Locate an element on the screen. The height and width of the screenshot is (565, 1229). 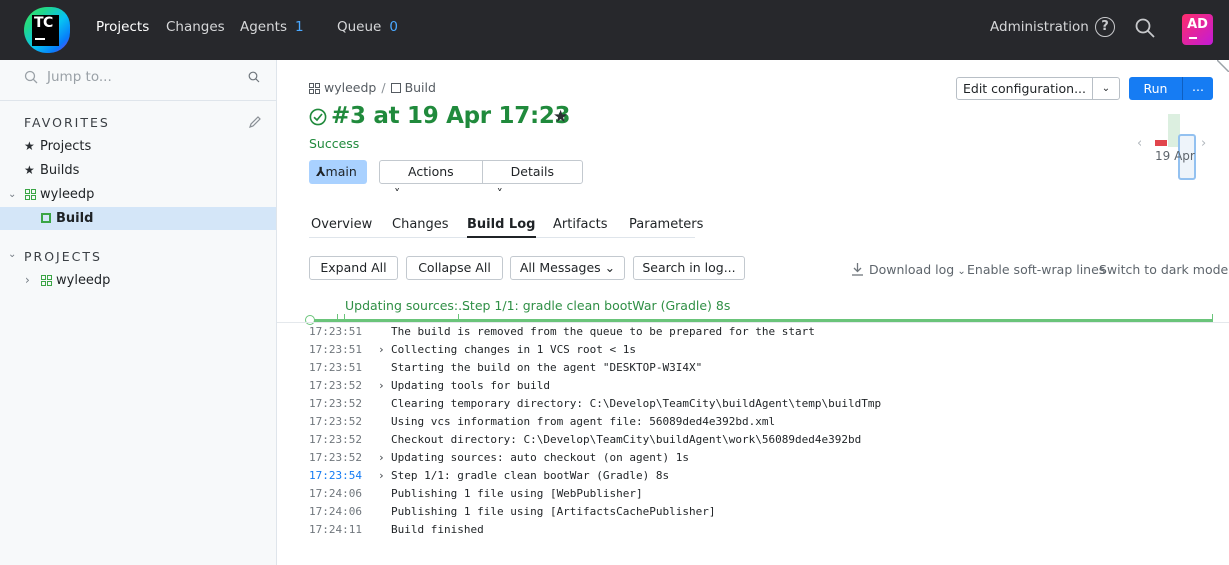
sidebar-item-projects: ★ Projects is located at coordinates (138, 146).